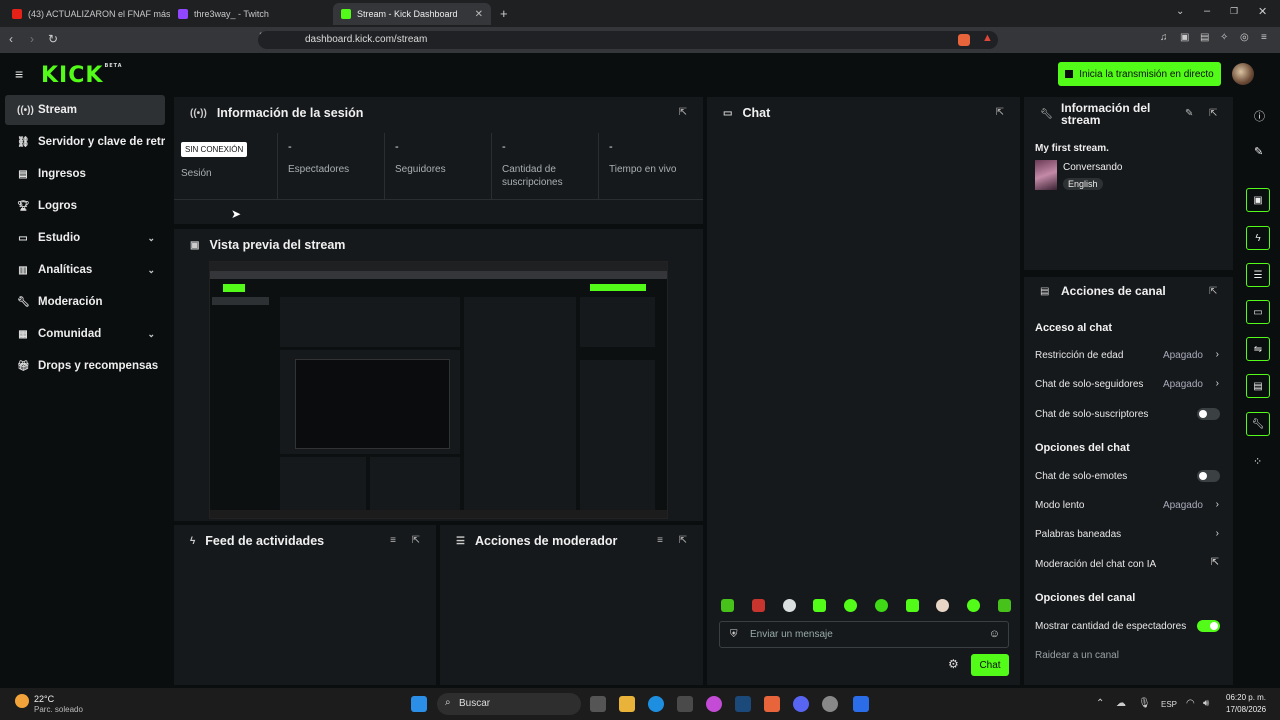 This screenshot has height=720, width=1280. Describe the element at coordinates (714, 704) in the screenshot. I see `copilot-icon` at that location.